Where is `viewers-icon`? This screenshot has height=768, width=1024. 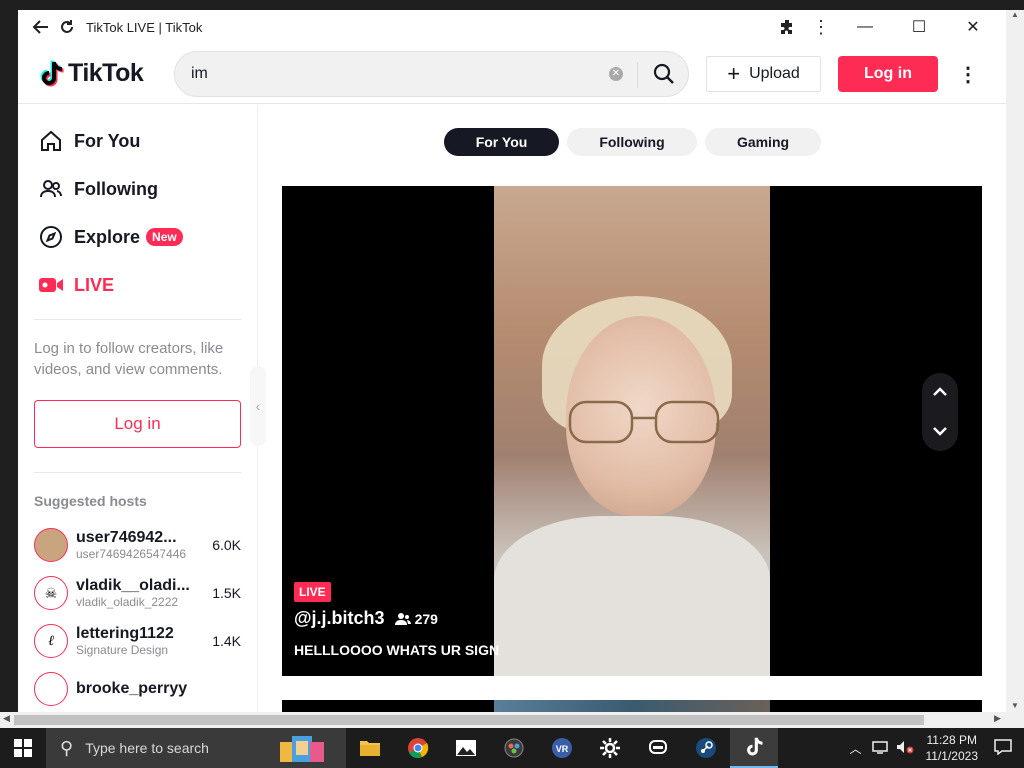 viewers-icon is located at coordinates (402, 618).